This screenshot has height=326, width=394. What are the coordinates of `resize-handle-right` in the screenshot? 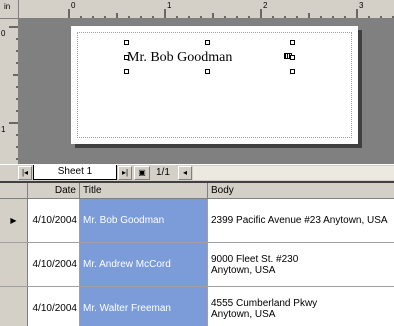 It's located at (292, 57).